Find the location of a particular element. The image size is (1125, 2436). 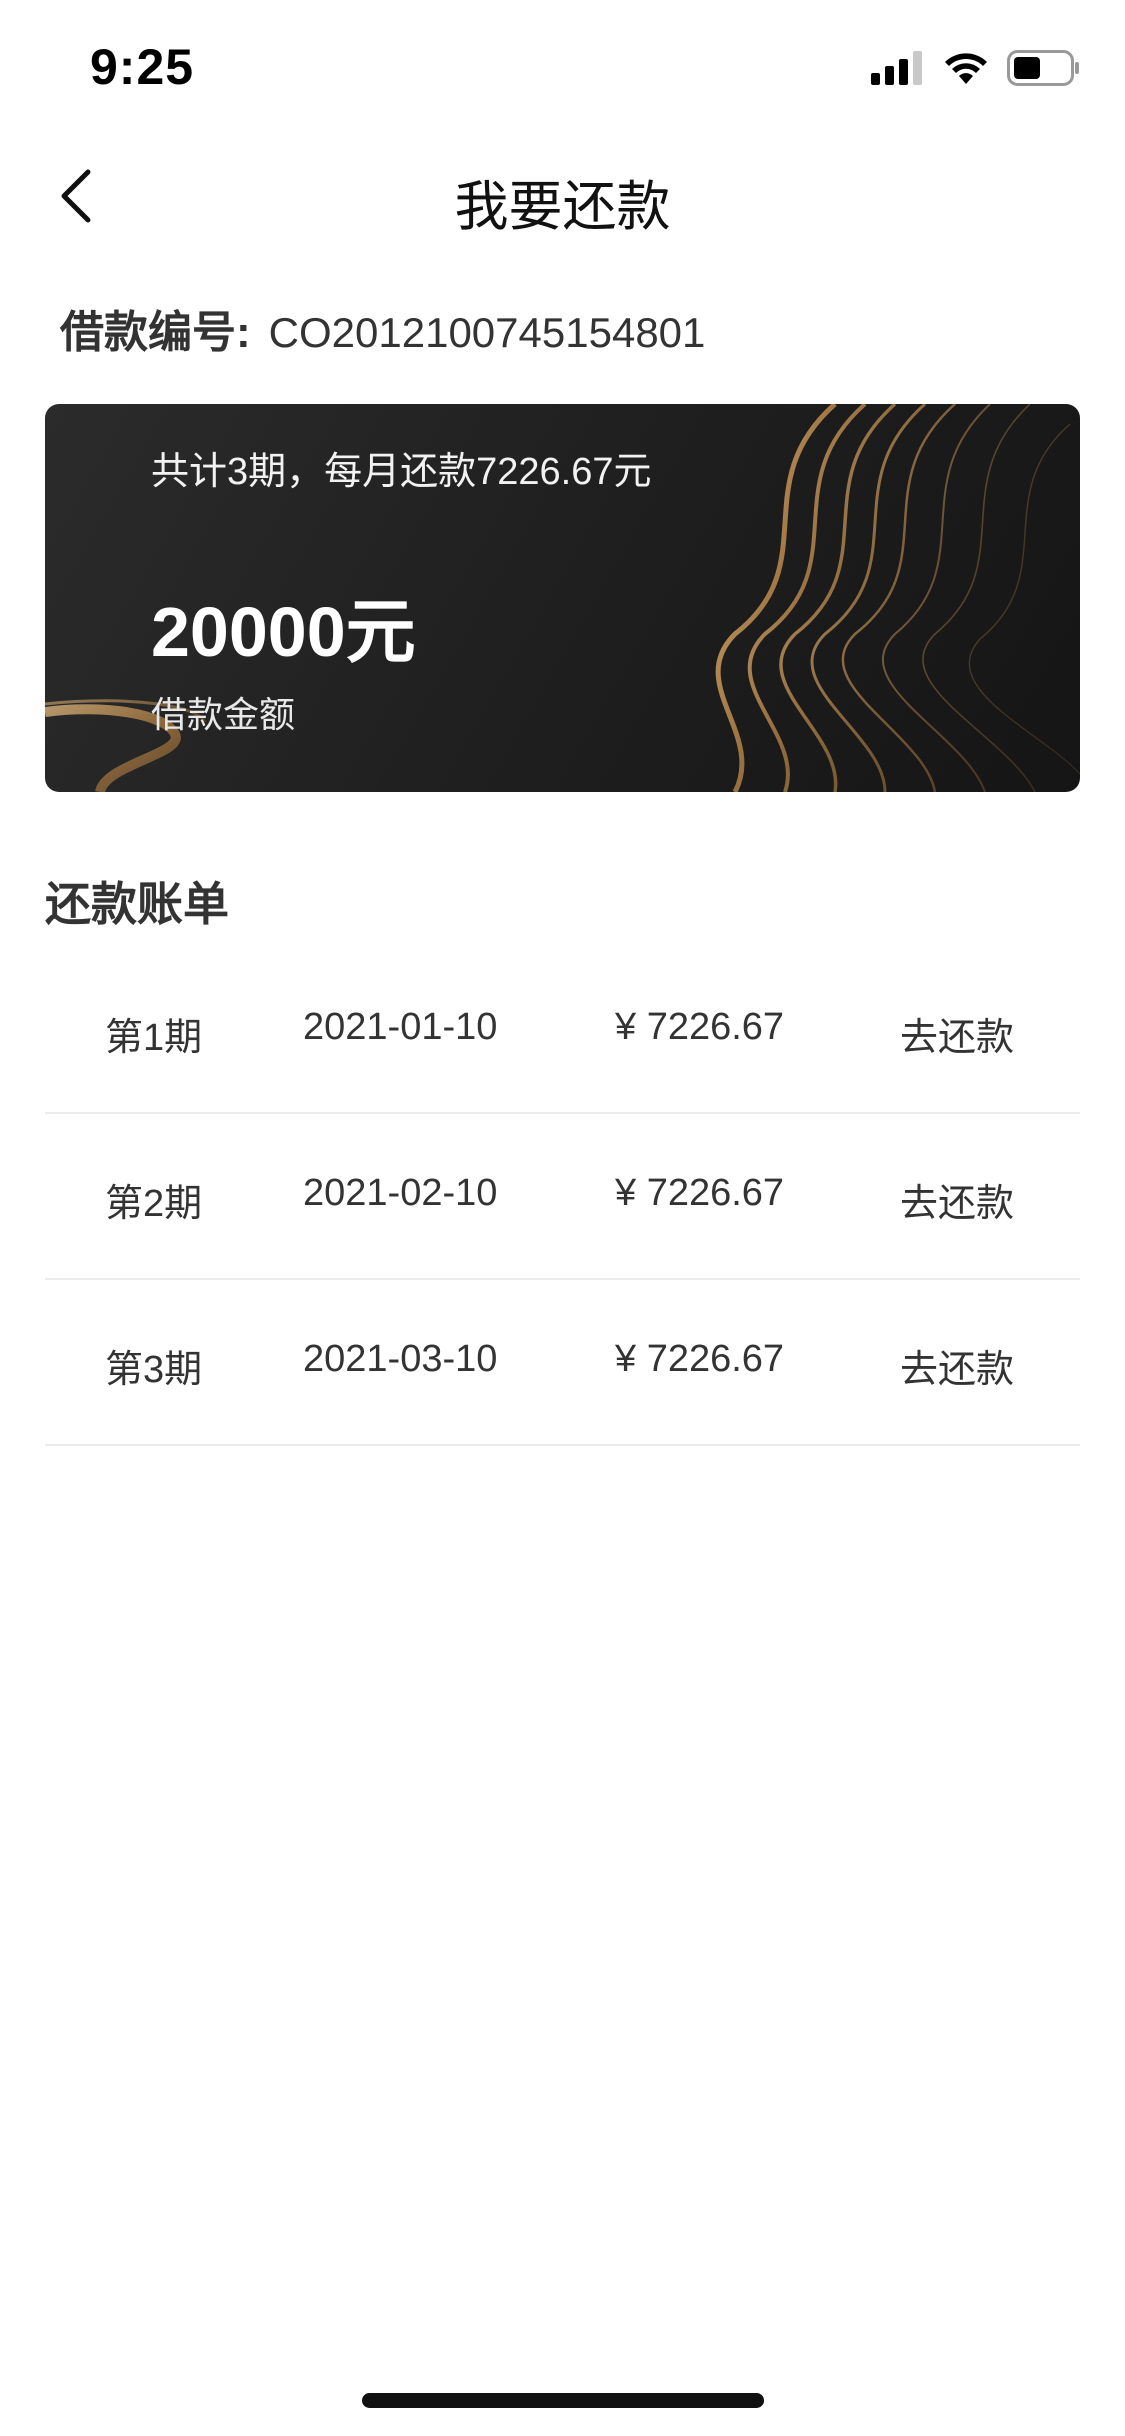

bill-row: 第1期 2021-01-10 ¥ 7226.67 去还款 is located at coordinates (562, 1031).